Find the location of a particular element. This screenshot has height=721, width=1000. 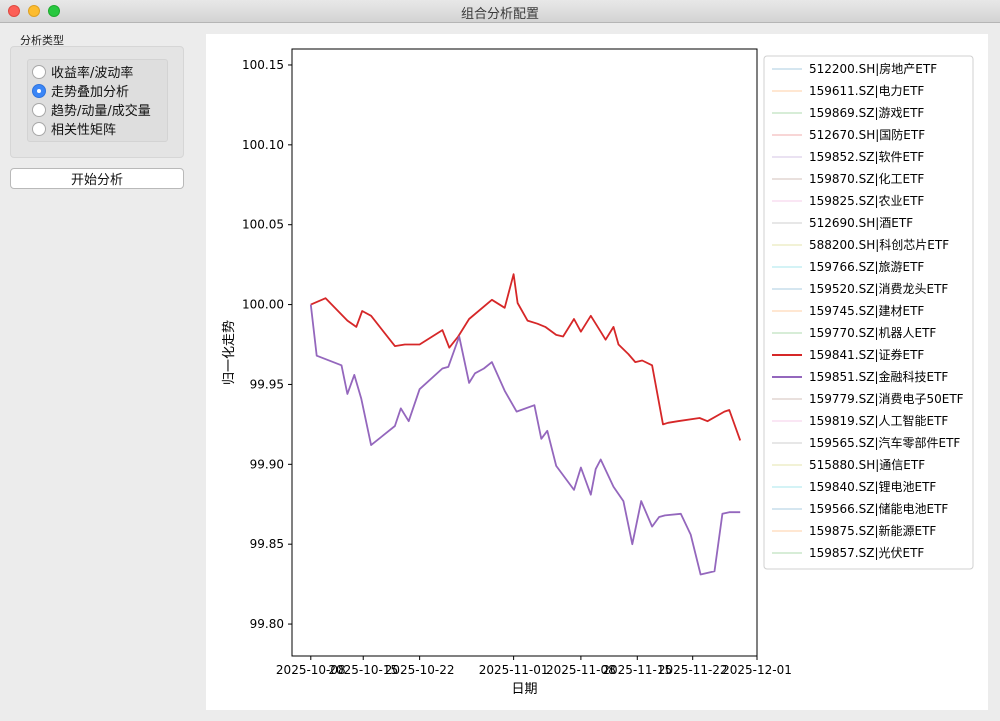

legend-label: 159766.SZ|旅游ETF is located at coordinates (866, 267).